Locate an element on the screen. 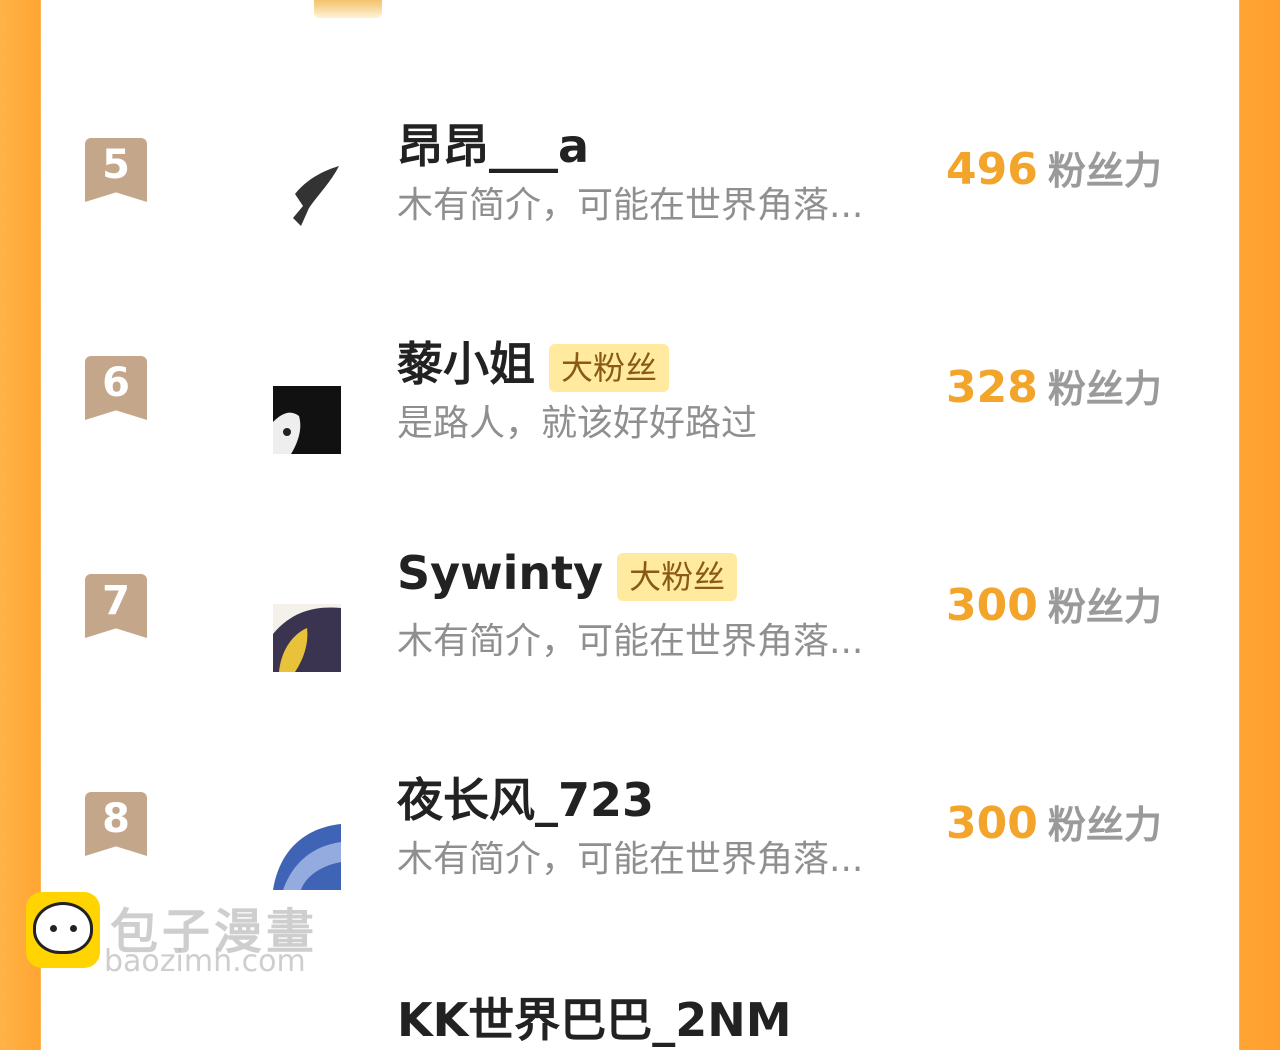 This screenshot has width=1280, height=1050. rank-badge: 8 is located at coordinates (116, 824).